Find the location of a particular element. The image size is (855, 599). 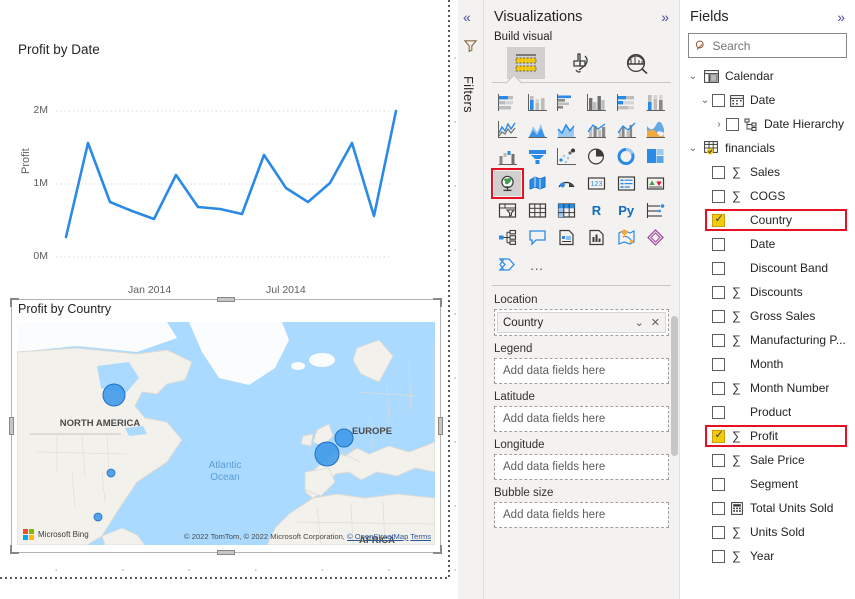

viz-decomposition-tree is located at coordinates (507, 237).